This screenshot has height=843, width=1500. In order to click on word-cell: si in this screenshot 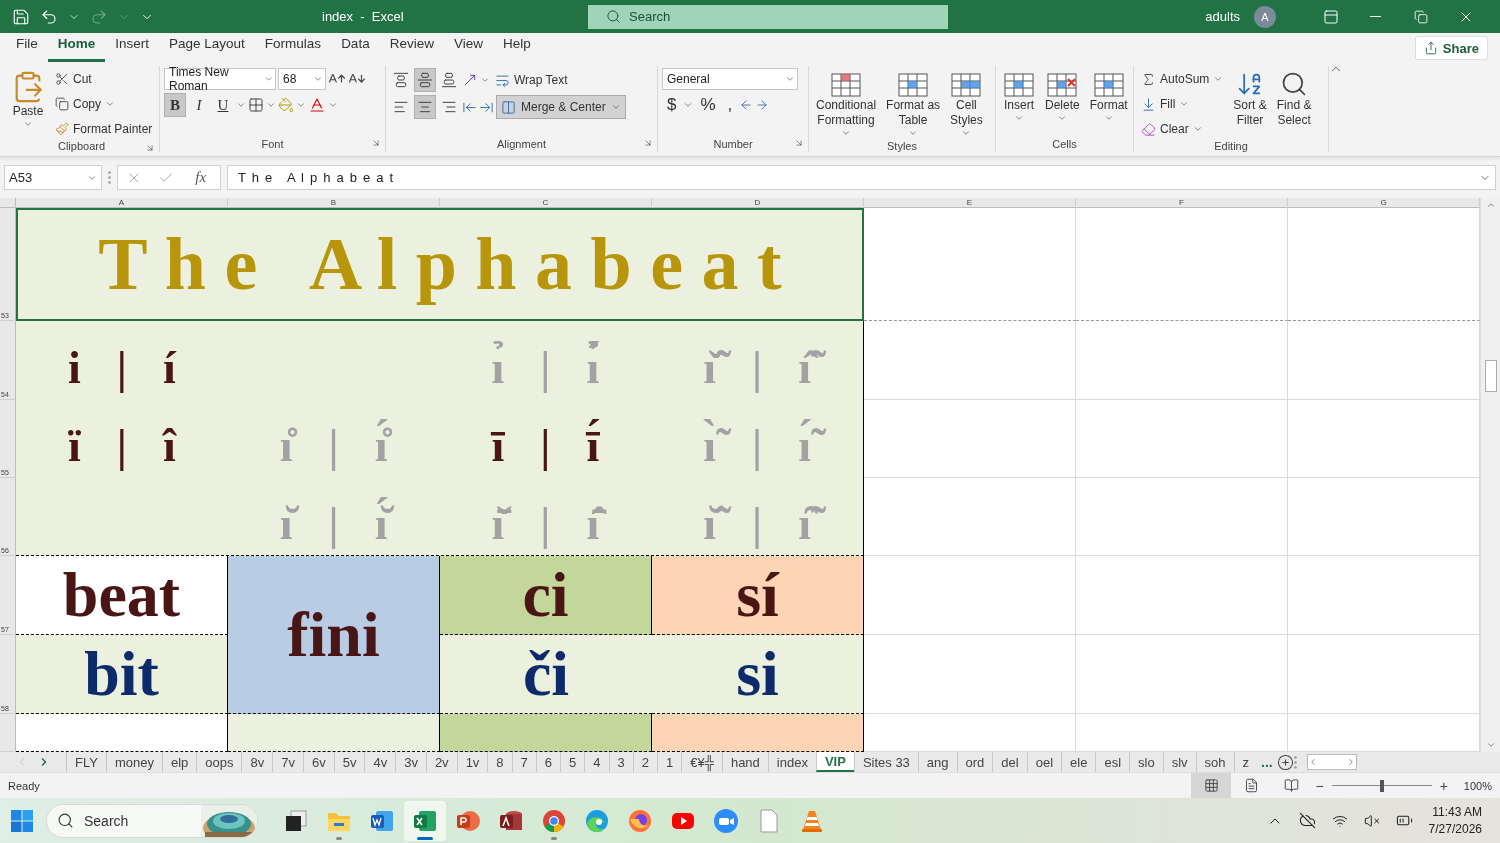, I will do `click(758, 674)`.